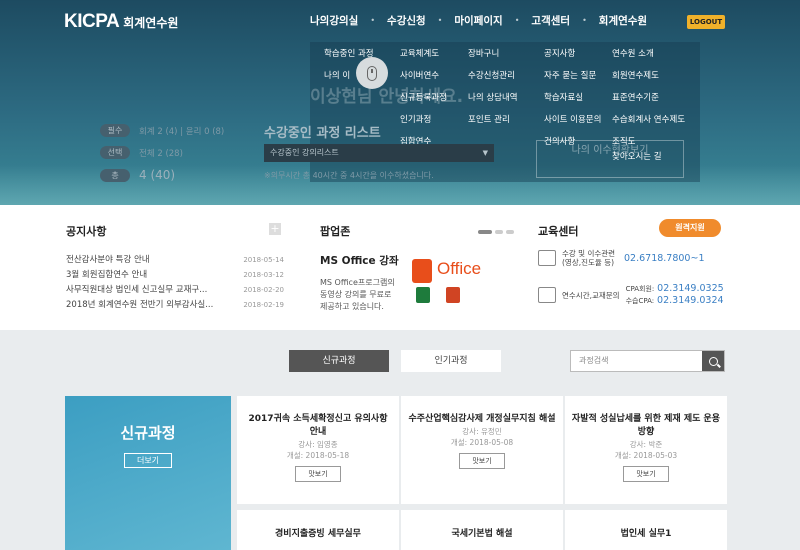 The image size is (800, 550). What do you see at coordinates (148, 460) in the screenshot?
I see `more-button: 더보기` at bounding box center [148, 460].